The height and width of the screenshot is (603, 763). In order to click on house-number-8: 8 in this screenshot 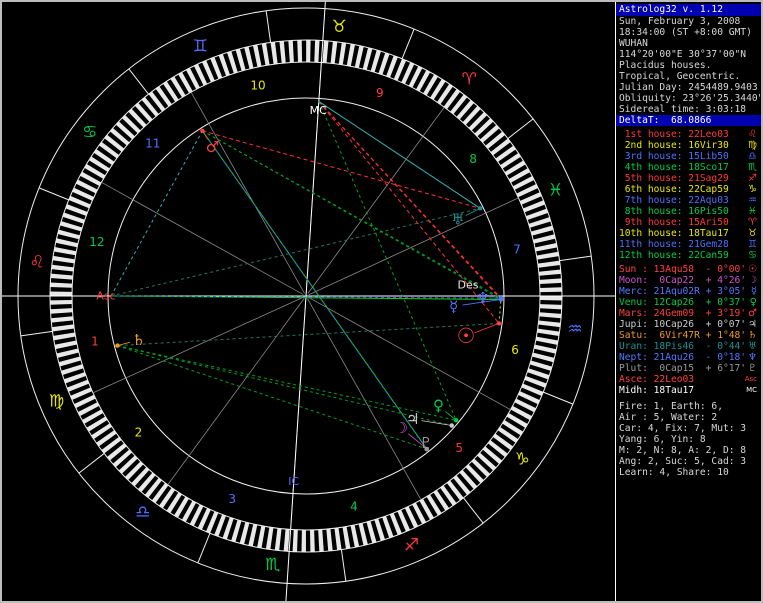, I will do `click(473, 159)`.